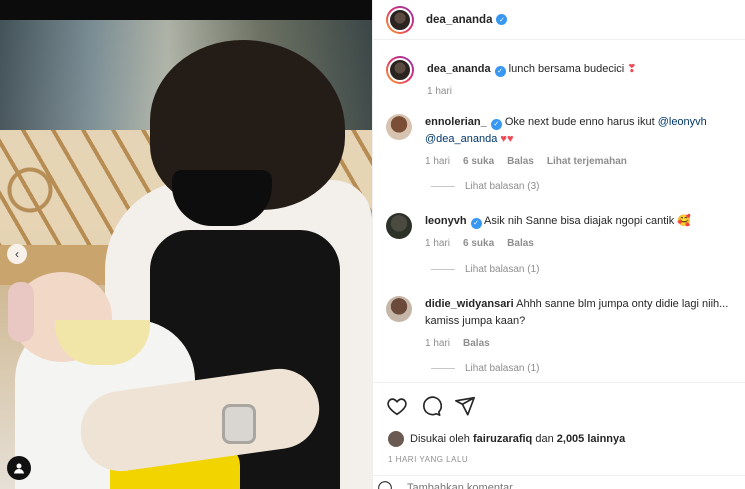  What do you see at coordinates (400, 19) in the screenshot?
I see `author-avatar` at bounding box center [400, 19].